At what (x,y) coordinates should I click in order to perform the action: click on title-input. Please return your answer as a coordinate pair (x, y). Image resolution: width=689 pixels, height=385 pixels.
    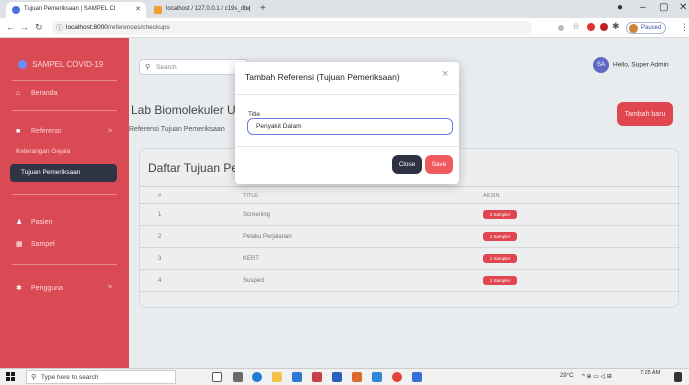
    Looking at the image, I should click on (350, 126).